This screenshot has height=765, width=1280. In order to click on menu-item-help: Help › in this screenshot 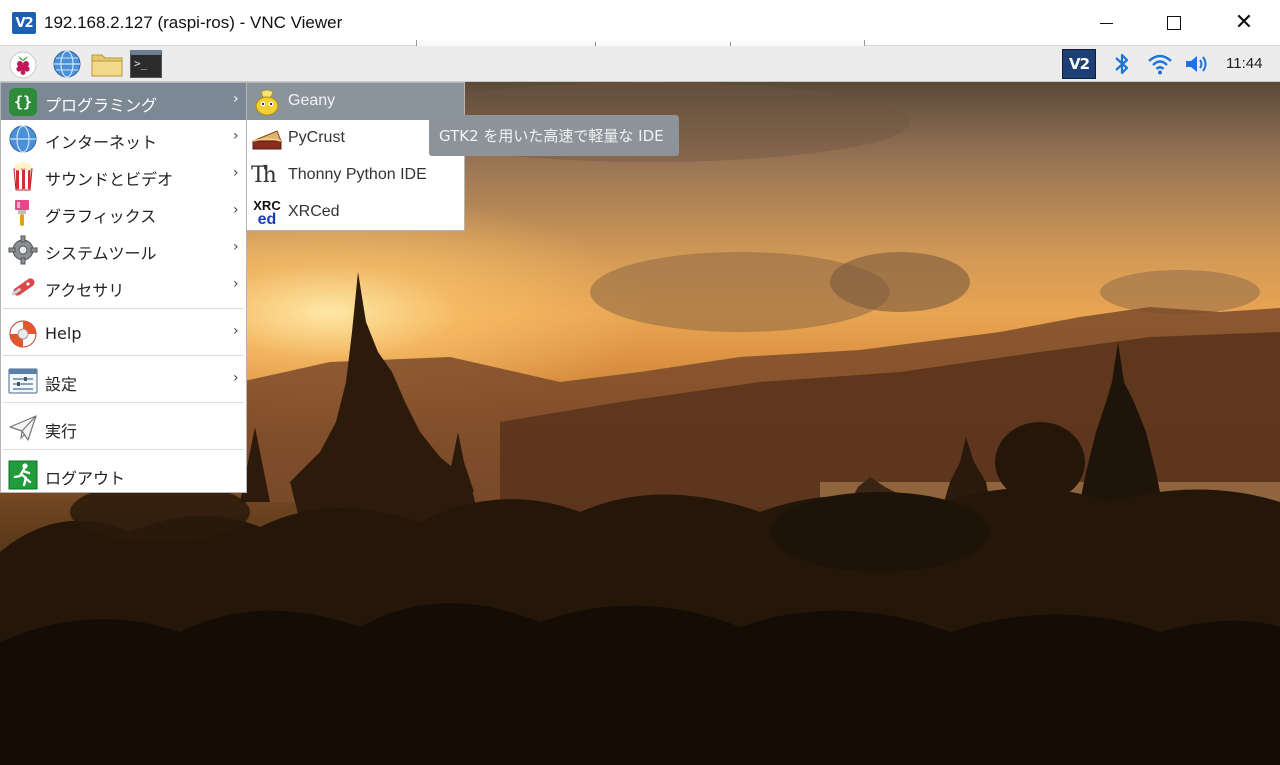, I will do `click(123, 333)`.